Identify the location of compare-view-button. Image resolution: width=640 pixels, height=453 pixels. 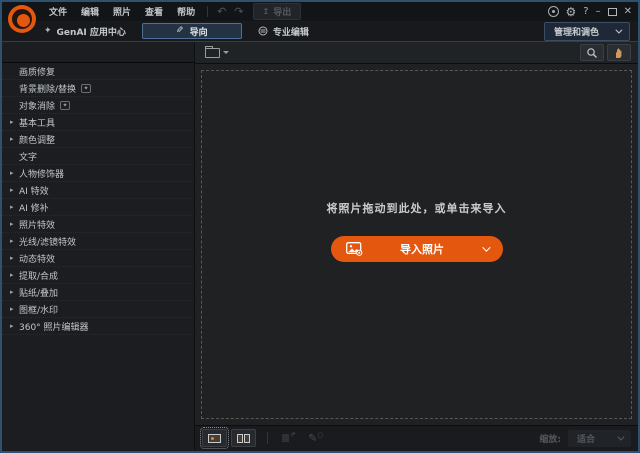
(243, 438).